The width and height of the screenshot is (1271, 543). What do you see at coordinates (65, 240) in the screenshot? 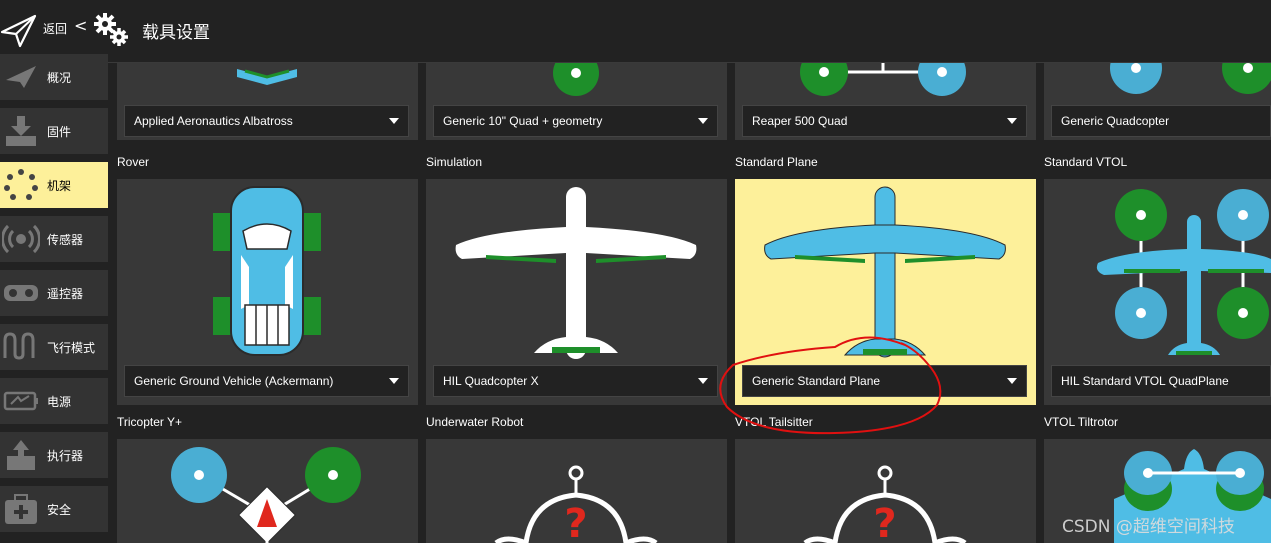
I see `sidebar-item-label: 传感器` at bounding box center [65, 240].